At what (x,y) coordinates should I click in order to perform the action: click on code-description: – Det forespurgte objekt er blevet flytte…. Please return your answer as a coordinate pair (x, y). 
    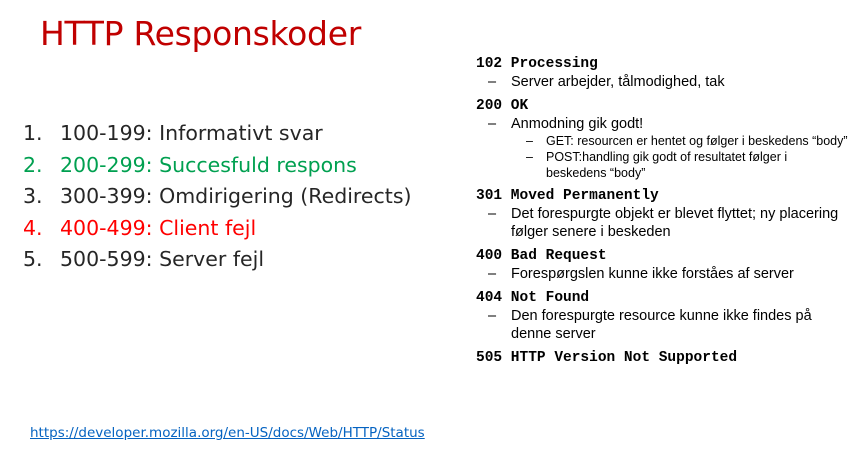
    Looking at the image, I should click on (662, 223).